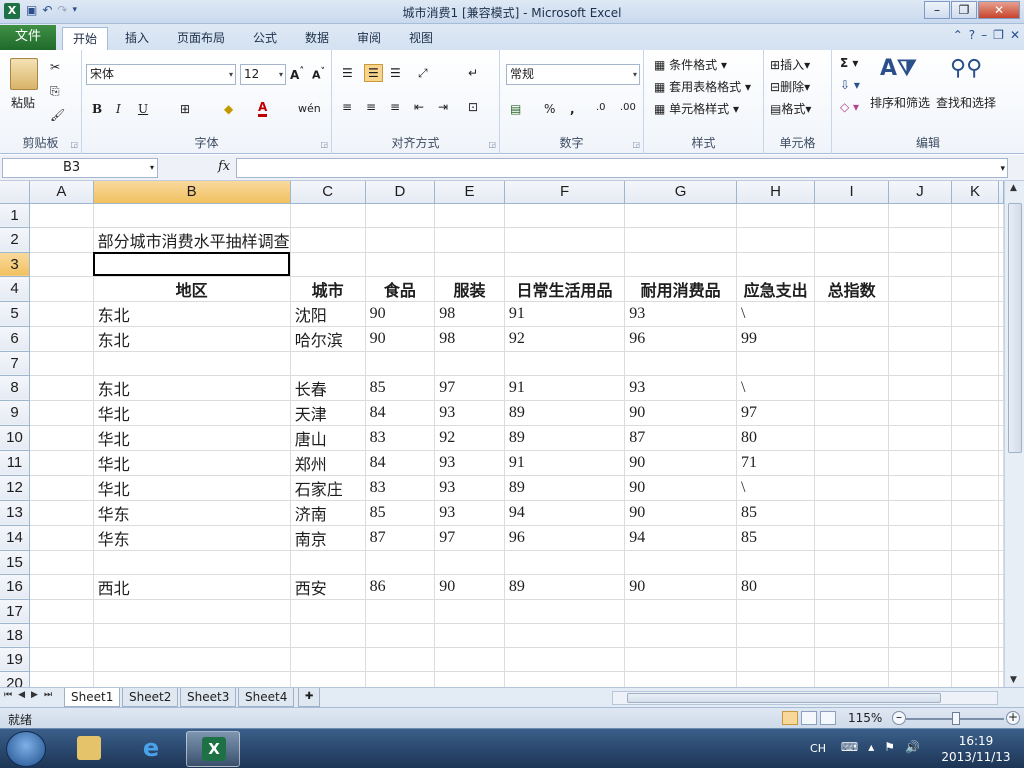 The image size is (1024, 768). What do you see at coordinates (328, 413) in the screenshot?
I see `cell-c9: 天津` at bounding box center [328, 413].